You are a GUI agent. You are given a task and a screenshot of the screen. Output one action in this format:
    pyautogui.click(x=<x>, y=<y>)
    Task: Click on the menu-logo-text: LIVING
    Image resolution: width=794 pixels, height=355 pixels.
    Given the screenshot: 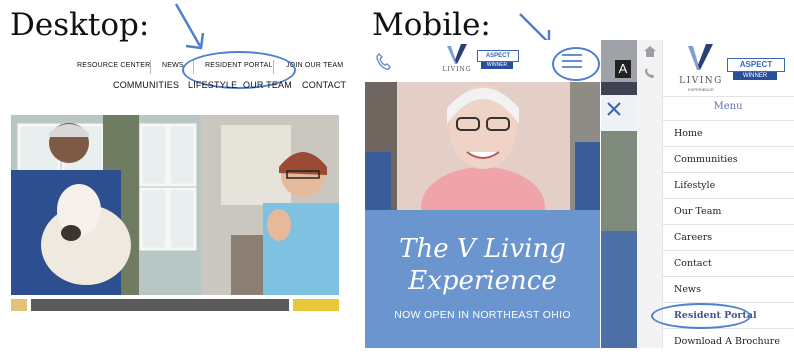 What is the action you would take?
    pyautogui.click(x=701, y=81)
    